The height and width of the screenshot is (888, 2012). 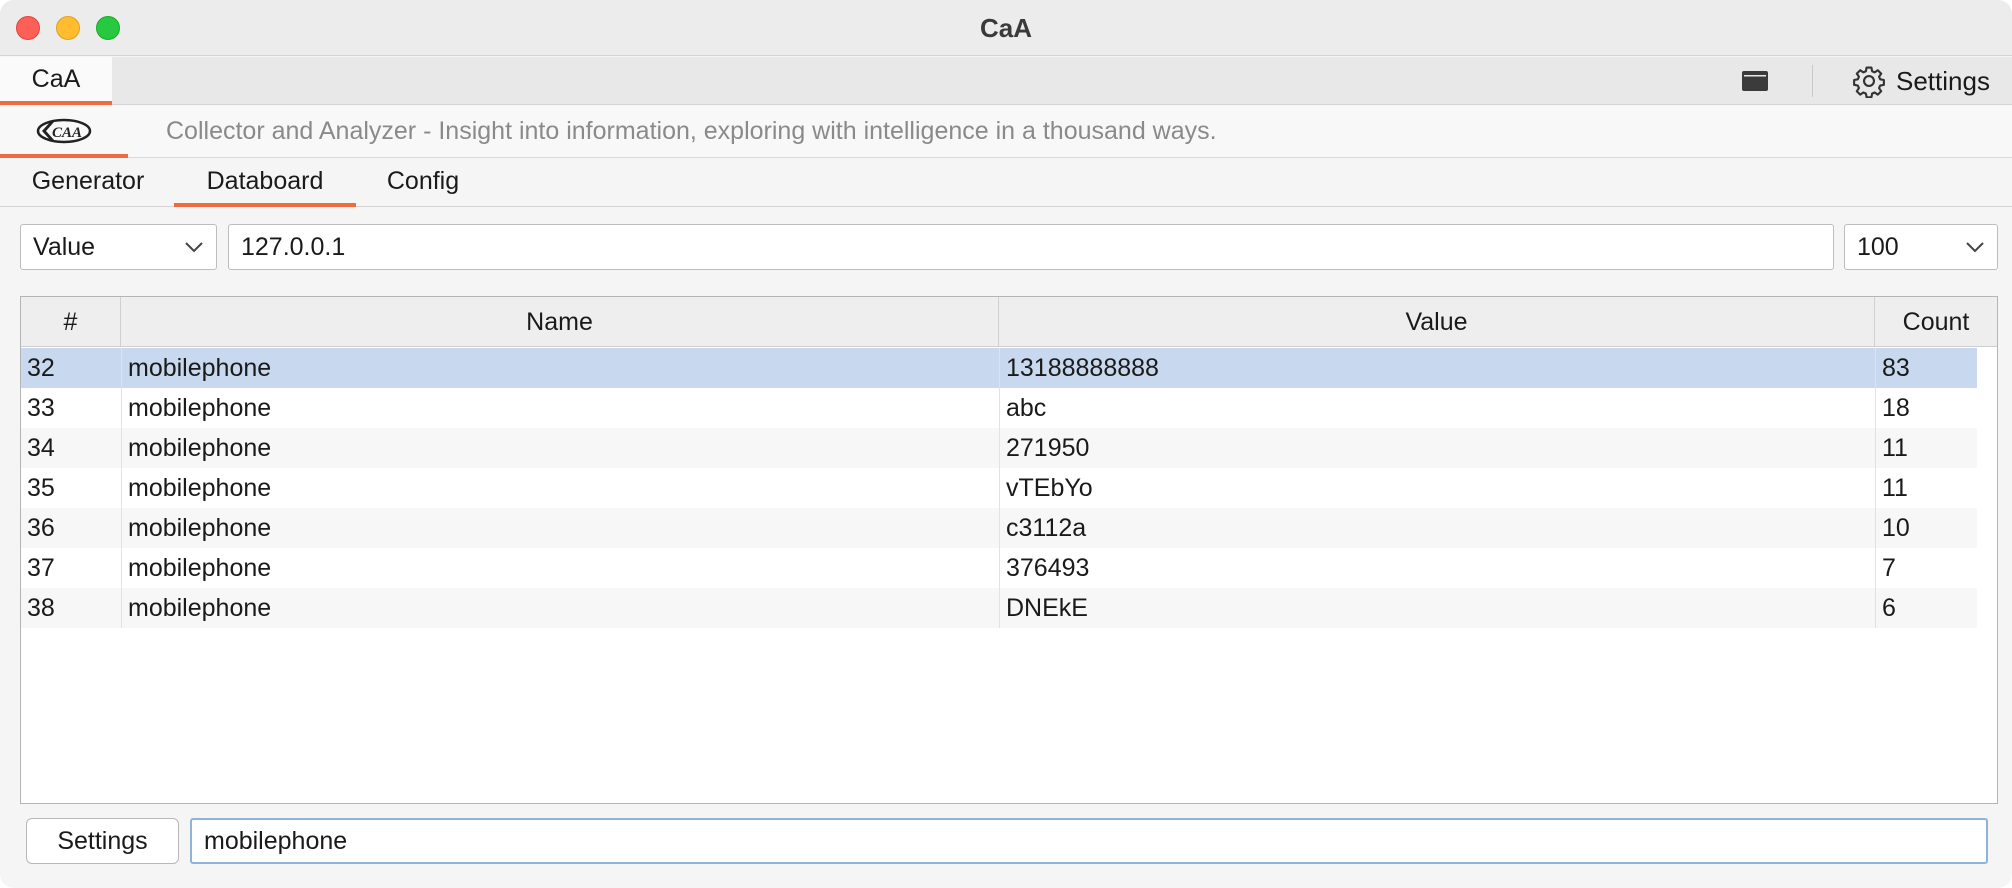 I want to click on settings-top-button: Settings, so click(x=1921, y=81).